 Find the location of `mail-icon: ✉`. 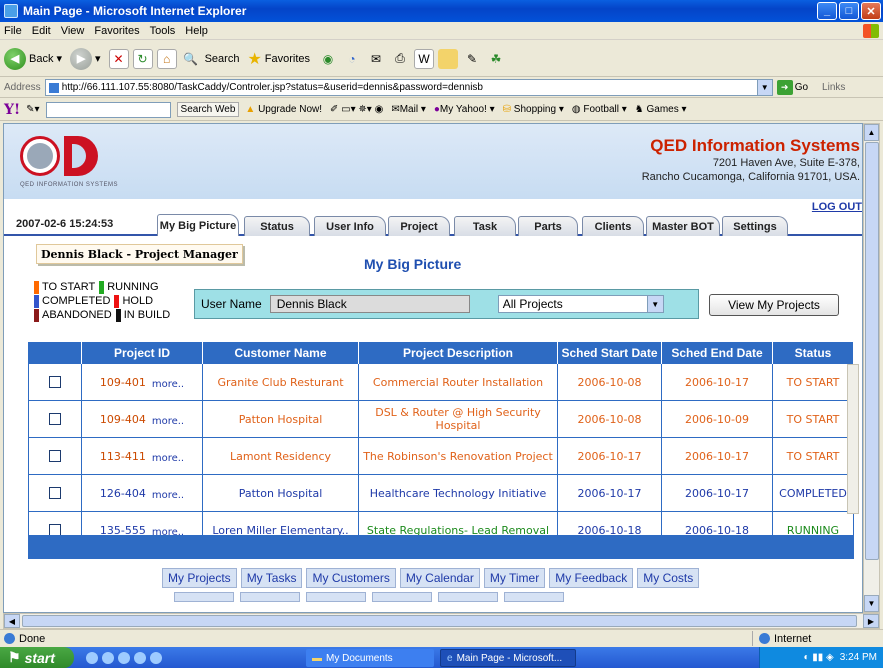

mail-icon: ✉ is located at coordinates (376, 59).